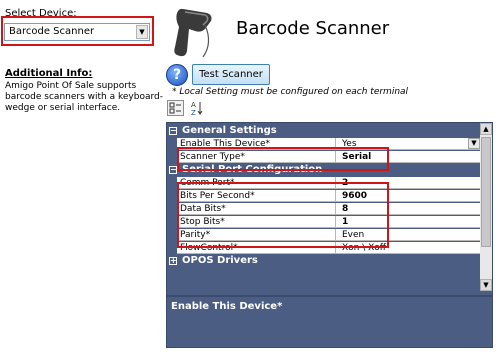 The image size is (500, 352). Describe the element at coordinates (283, 215) in the screenshot. I see `serial-settings-highlight-box` at that location.